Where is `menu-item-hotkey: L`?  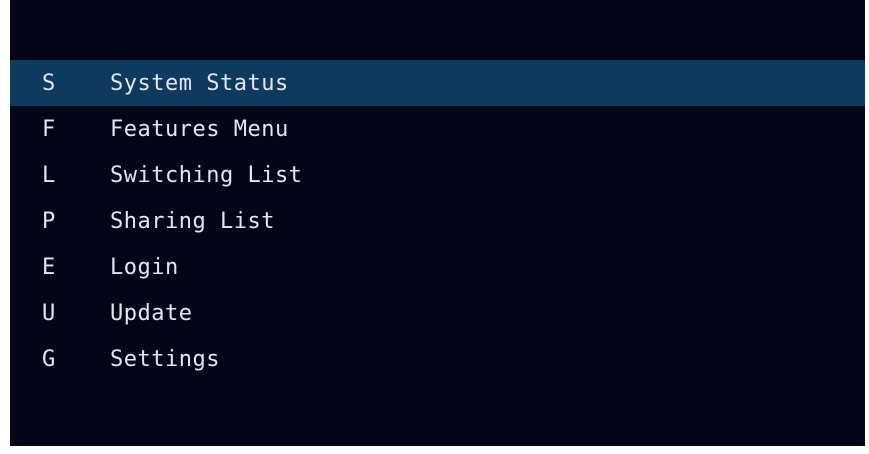 menu-item-hotkey: L is located at coordinates (49, 175).